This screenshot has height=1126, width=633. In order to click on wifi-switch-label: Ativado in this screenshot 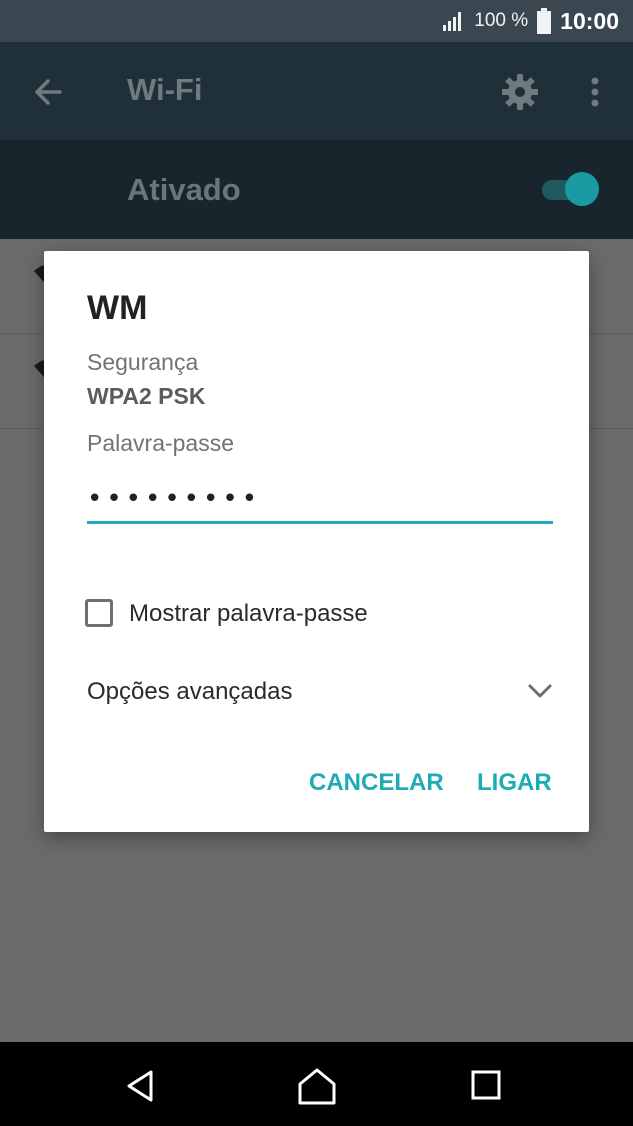, I will do `click(184, 189)`.